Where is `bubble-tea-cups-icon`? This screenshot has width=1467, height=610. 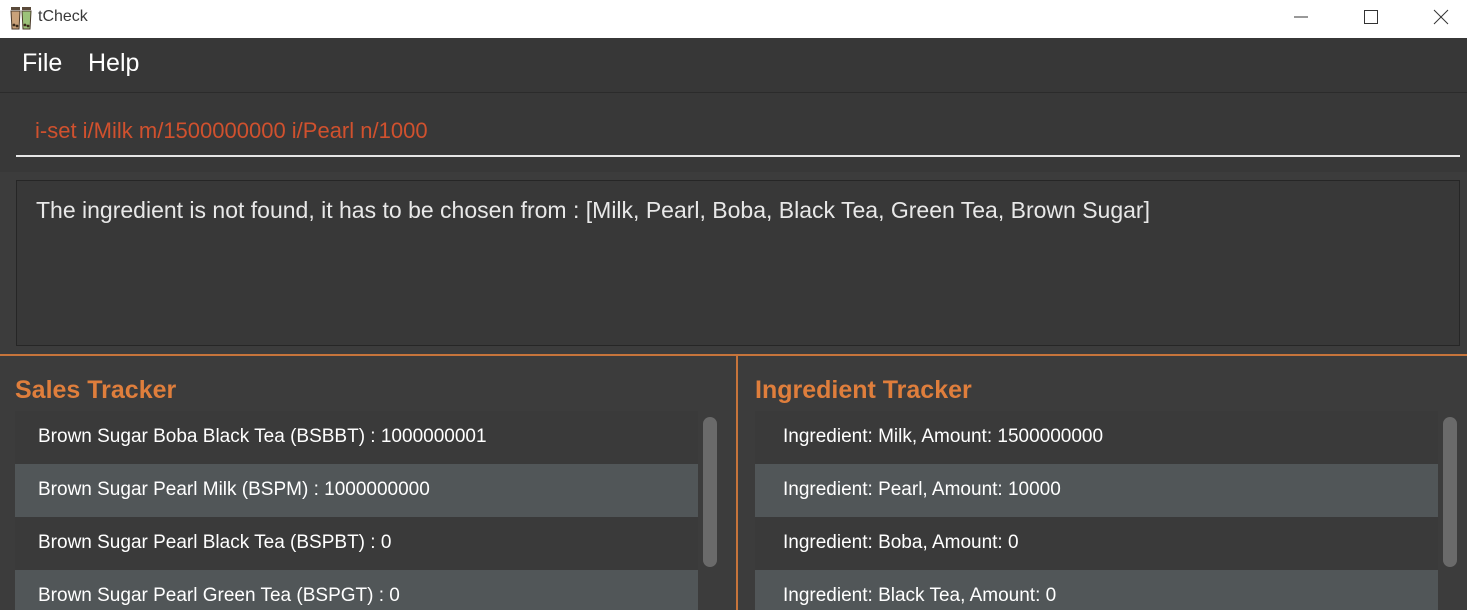
bubble-tea-cups-icon is located at coordinates (21, 18).